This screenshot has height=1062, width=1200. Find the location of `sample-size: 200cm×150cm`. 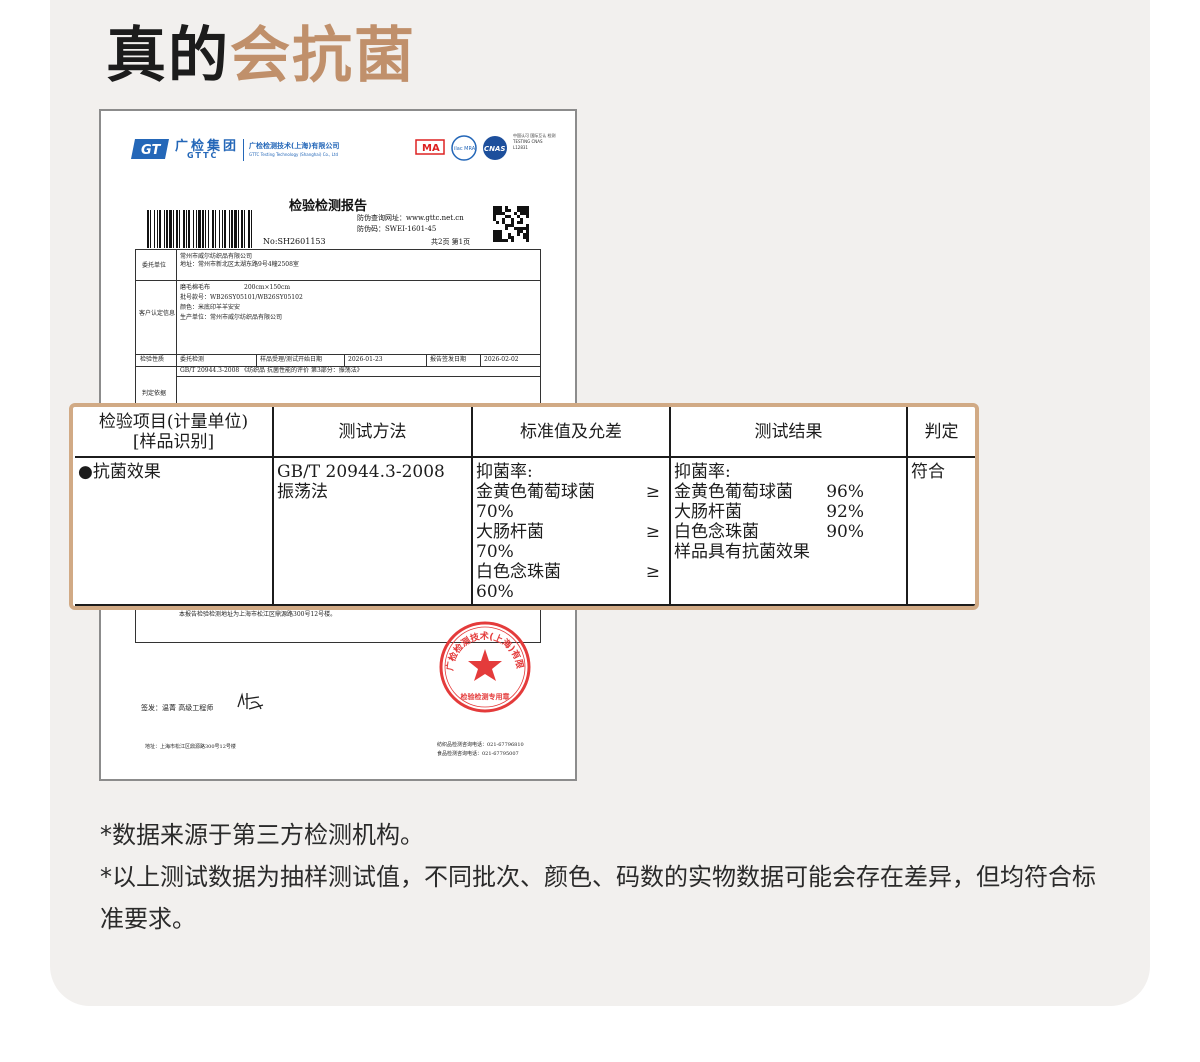

sample-size: 200cm×150cm is located at coordinates (267, 287).